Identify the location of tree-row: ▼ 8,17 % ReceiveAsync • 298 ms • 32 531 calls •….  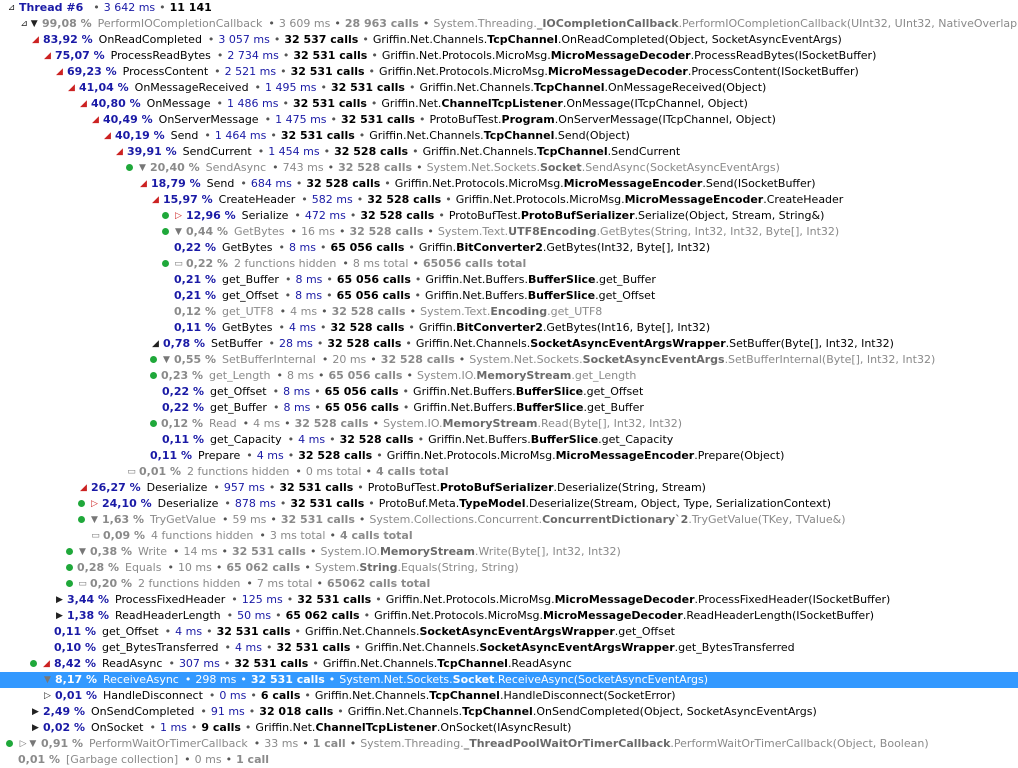
(509, 680).